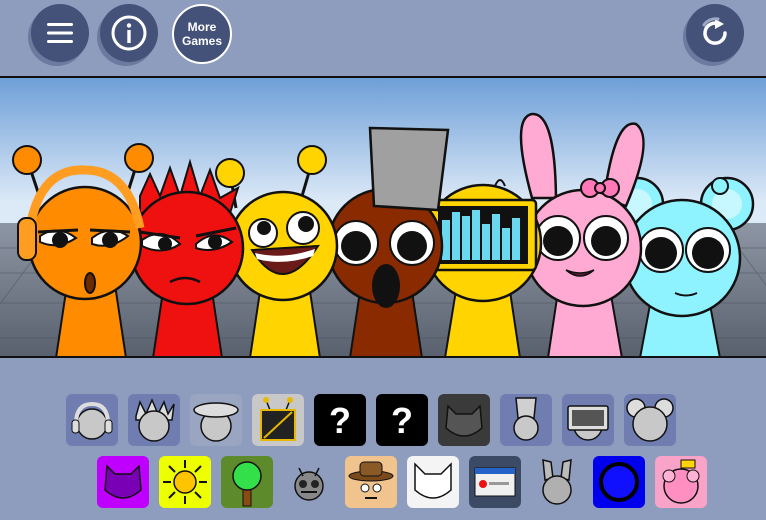 The width and height of the screenshot is (766, 520). I want to click on sound-slot-mystery-2: ?, so click(402, 420).